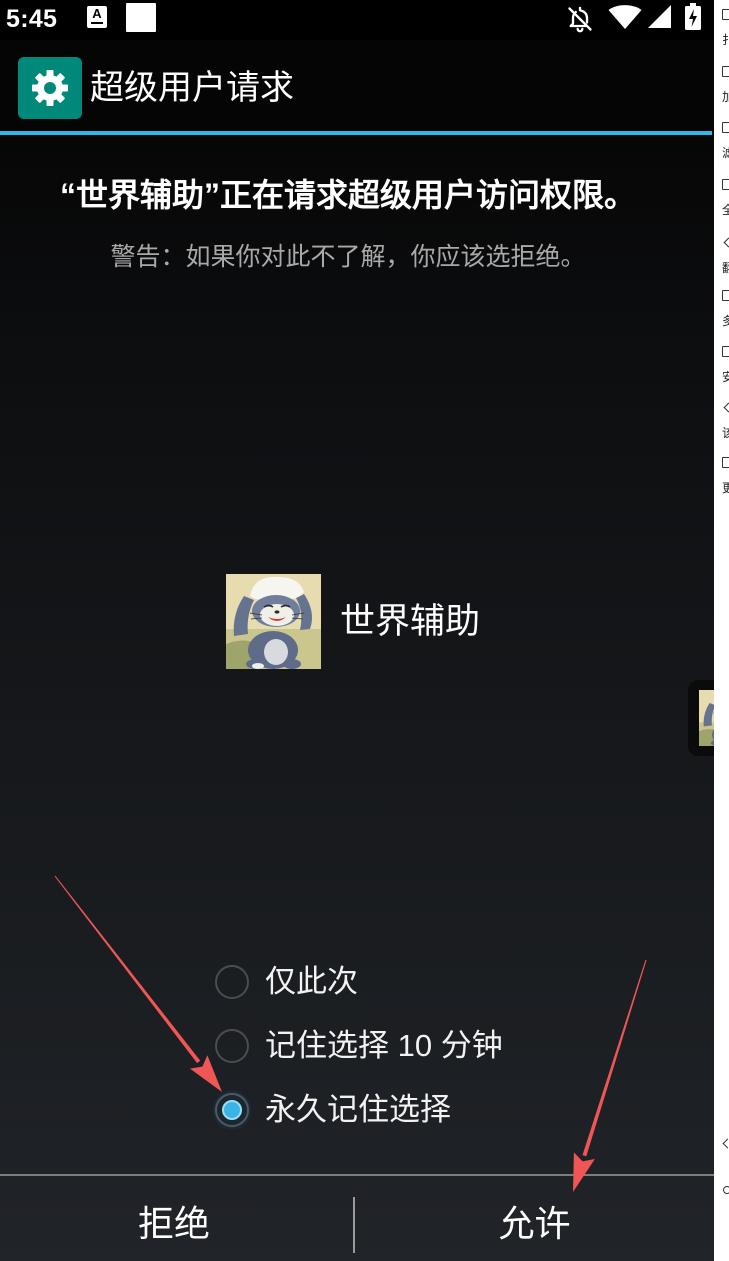 Image resolution: width=729 pixels, height=1261 pixels. Describe the element at coordinates (725, 268) in the screenshot. I see `side-panel-label: 翻` at that location.